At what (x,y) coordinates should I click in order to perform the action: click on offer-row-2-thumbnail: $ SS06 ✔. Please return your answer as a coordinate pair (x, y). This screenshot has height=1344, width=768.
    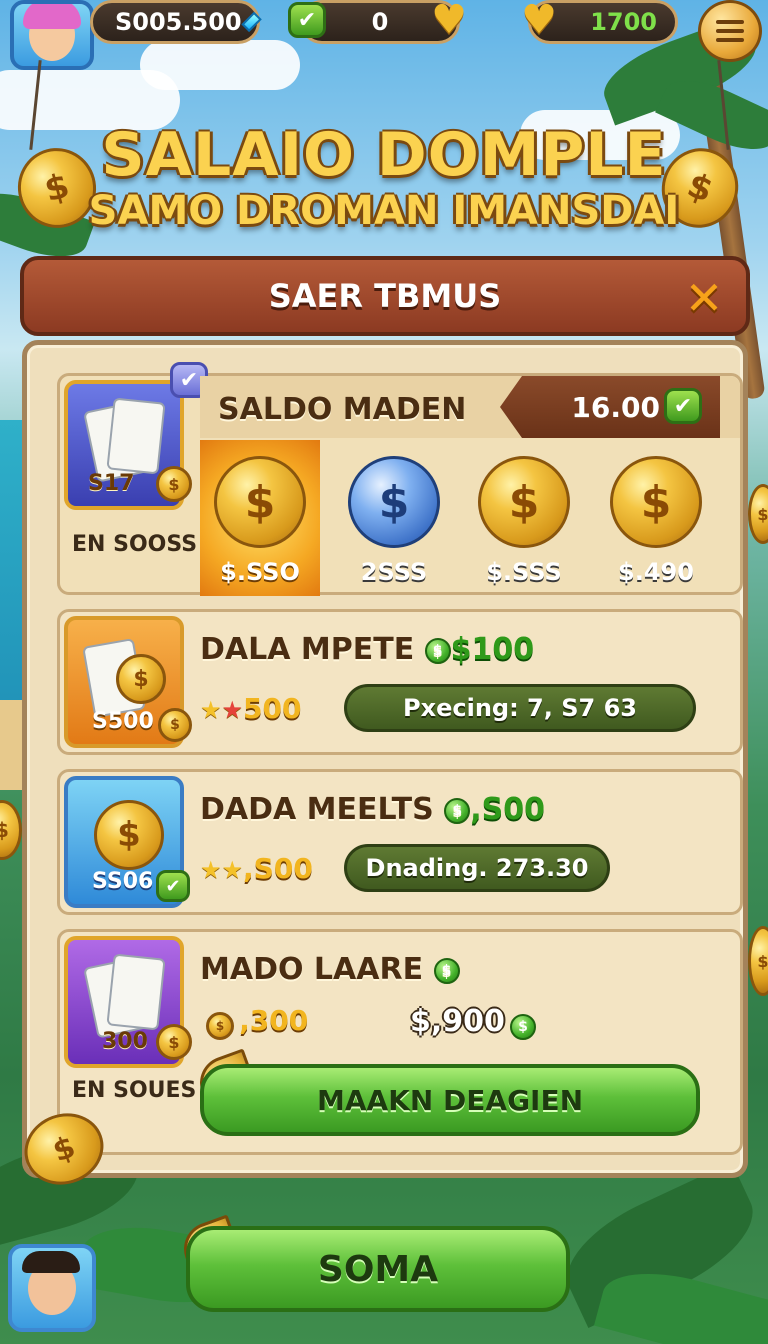
    Looking at the image, I should click on (127, 842).